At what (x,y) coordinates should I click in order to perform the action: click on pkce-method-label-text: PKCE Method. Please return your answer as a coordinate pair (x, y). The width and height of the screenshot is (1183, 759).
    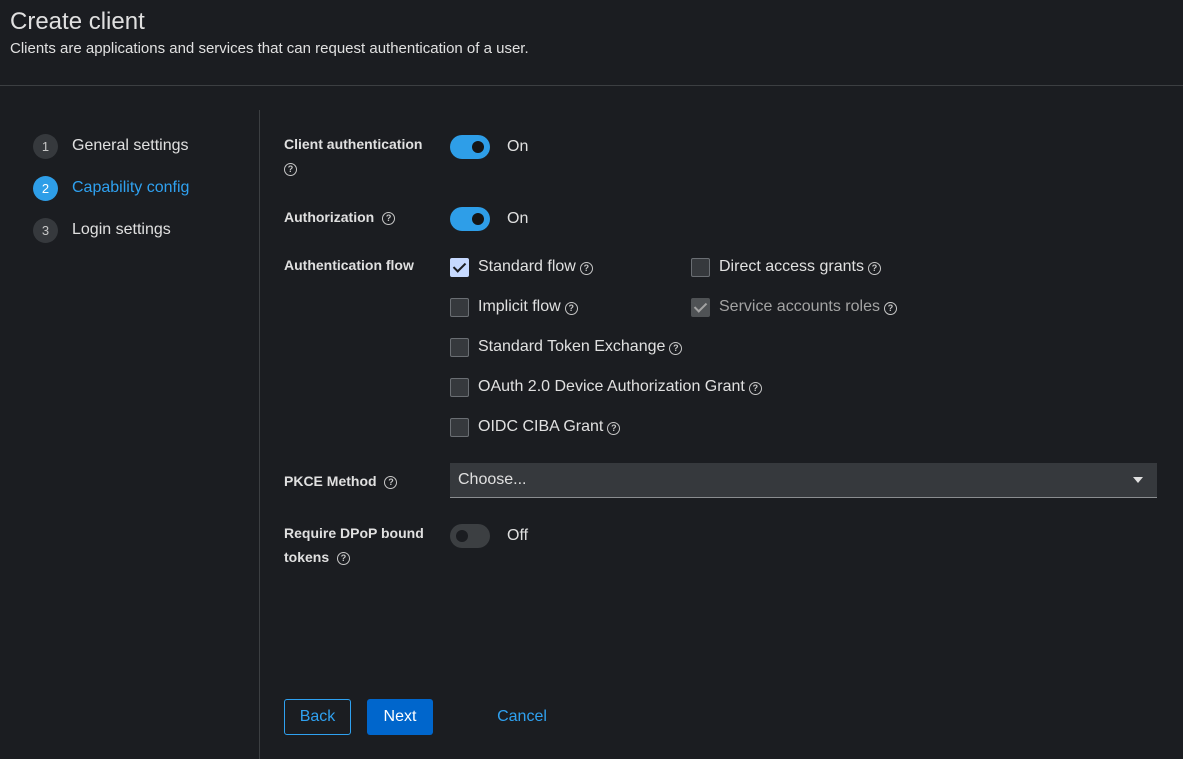
    Looking at the image, I should click on (330, 481).